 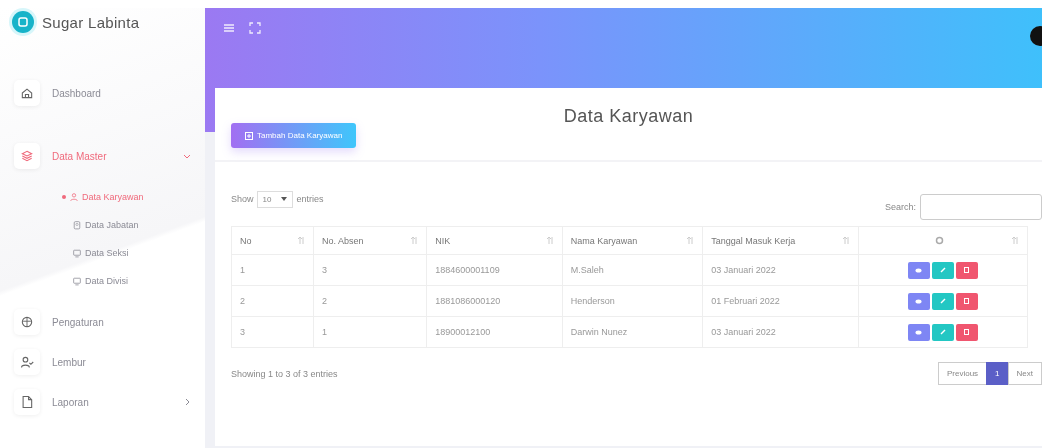 What do you see at coordinates (628, 116) in the screenshot?
I see `page-title: Data Karyawan` at bounding box center [628, 116].